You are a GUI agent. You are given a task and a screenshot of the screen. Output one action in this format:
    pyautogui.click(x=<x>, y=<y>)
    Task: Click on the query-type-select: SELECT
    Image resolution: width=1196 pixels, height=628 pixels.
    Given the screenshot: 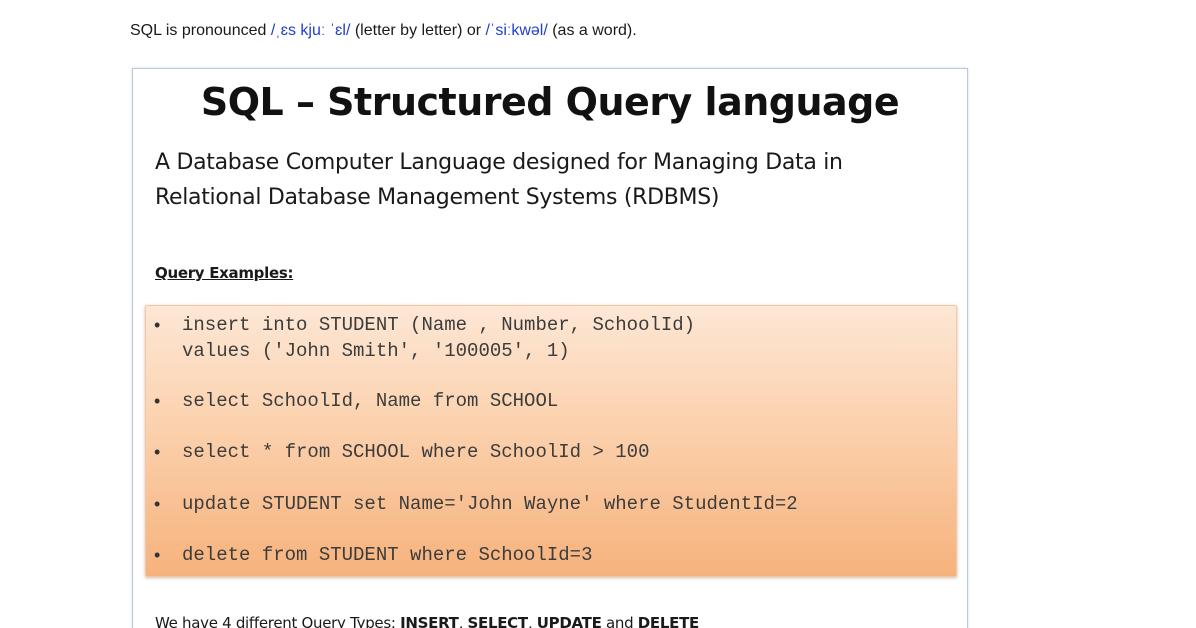 What is the action you would take?
    pyautogui.click(x=498, y=621)
    